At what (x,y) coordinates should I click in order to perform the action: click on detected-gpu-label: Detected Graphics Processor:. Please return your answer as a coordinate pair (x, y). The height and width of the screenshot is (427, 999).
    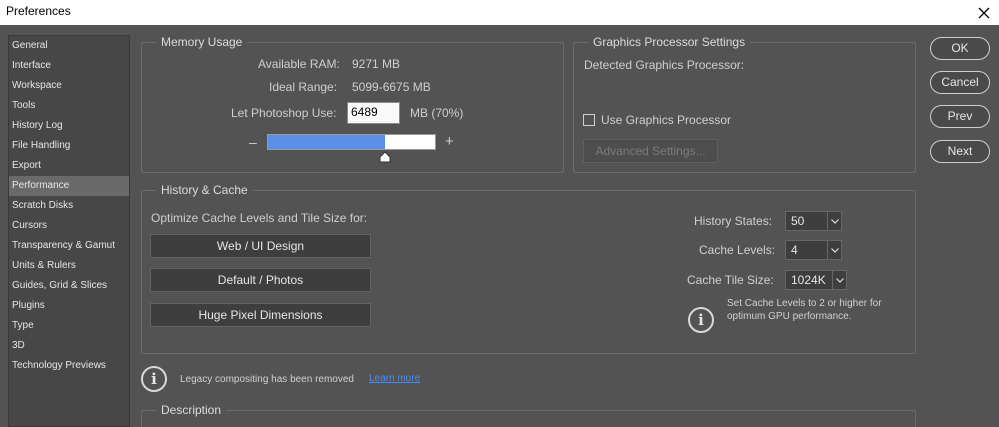
    Looking at the image, I should click on (664, 65).